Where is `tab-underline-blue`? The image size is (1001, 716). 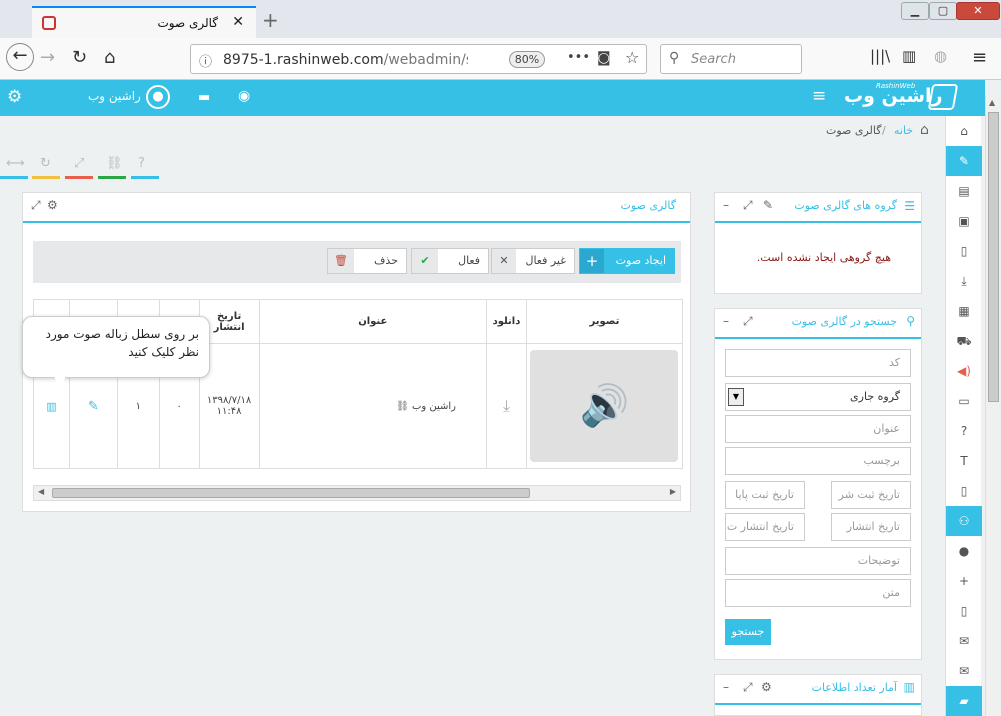
tab-underline-blue is located at coordinates (14, 177).